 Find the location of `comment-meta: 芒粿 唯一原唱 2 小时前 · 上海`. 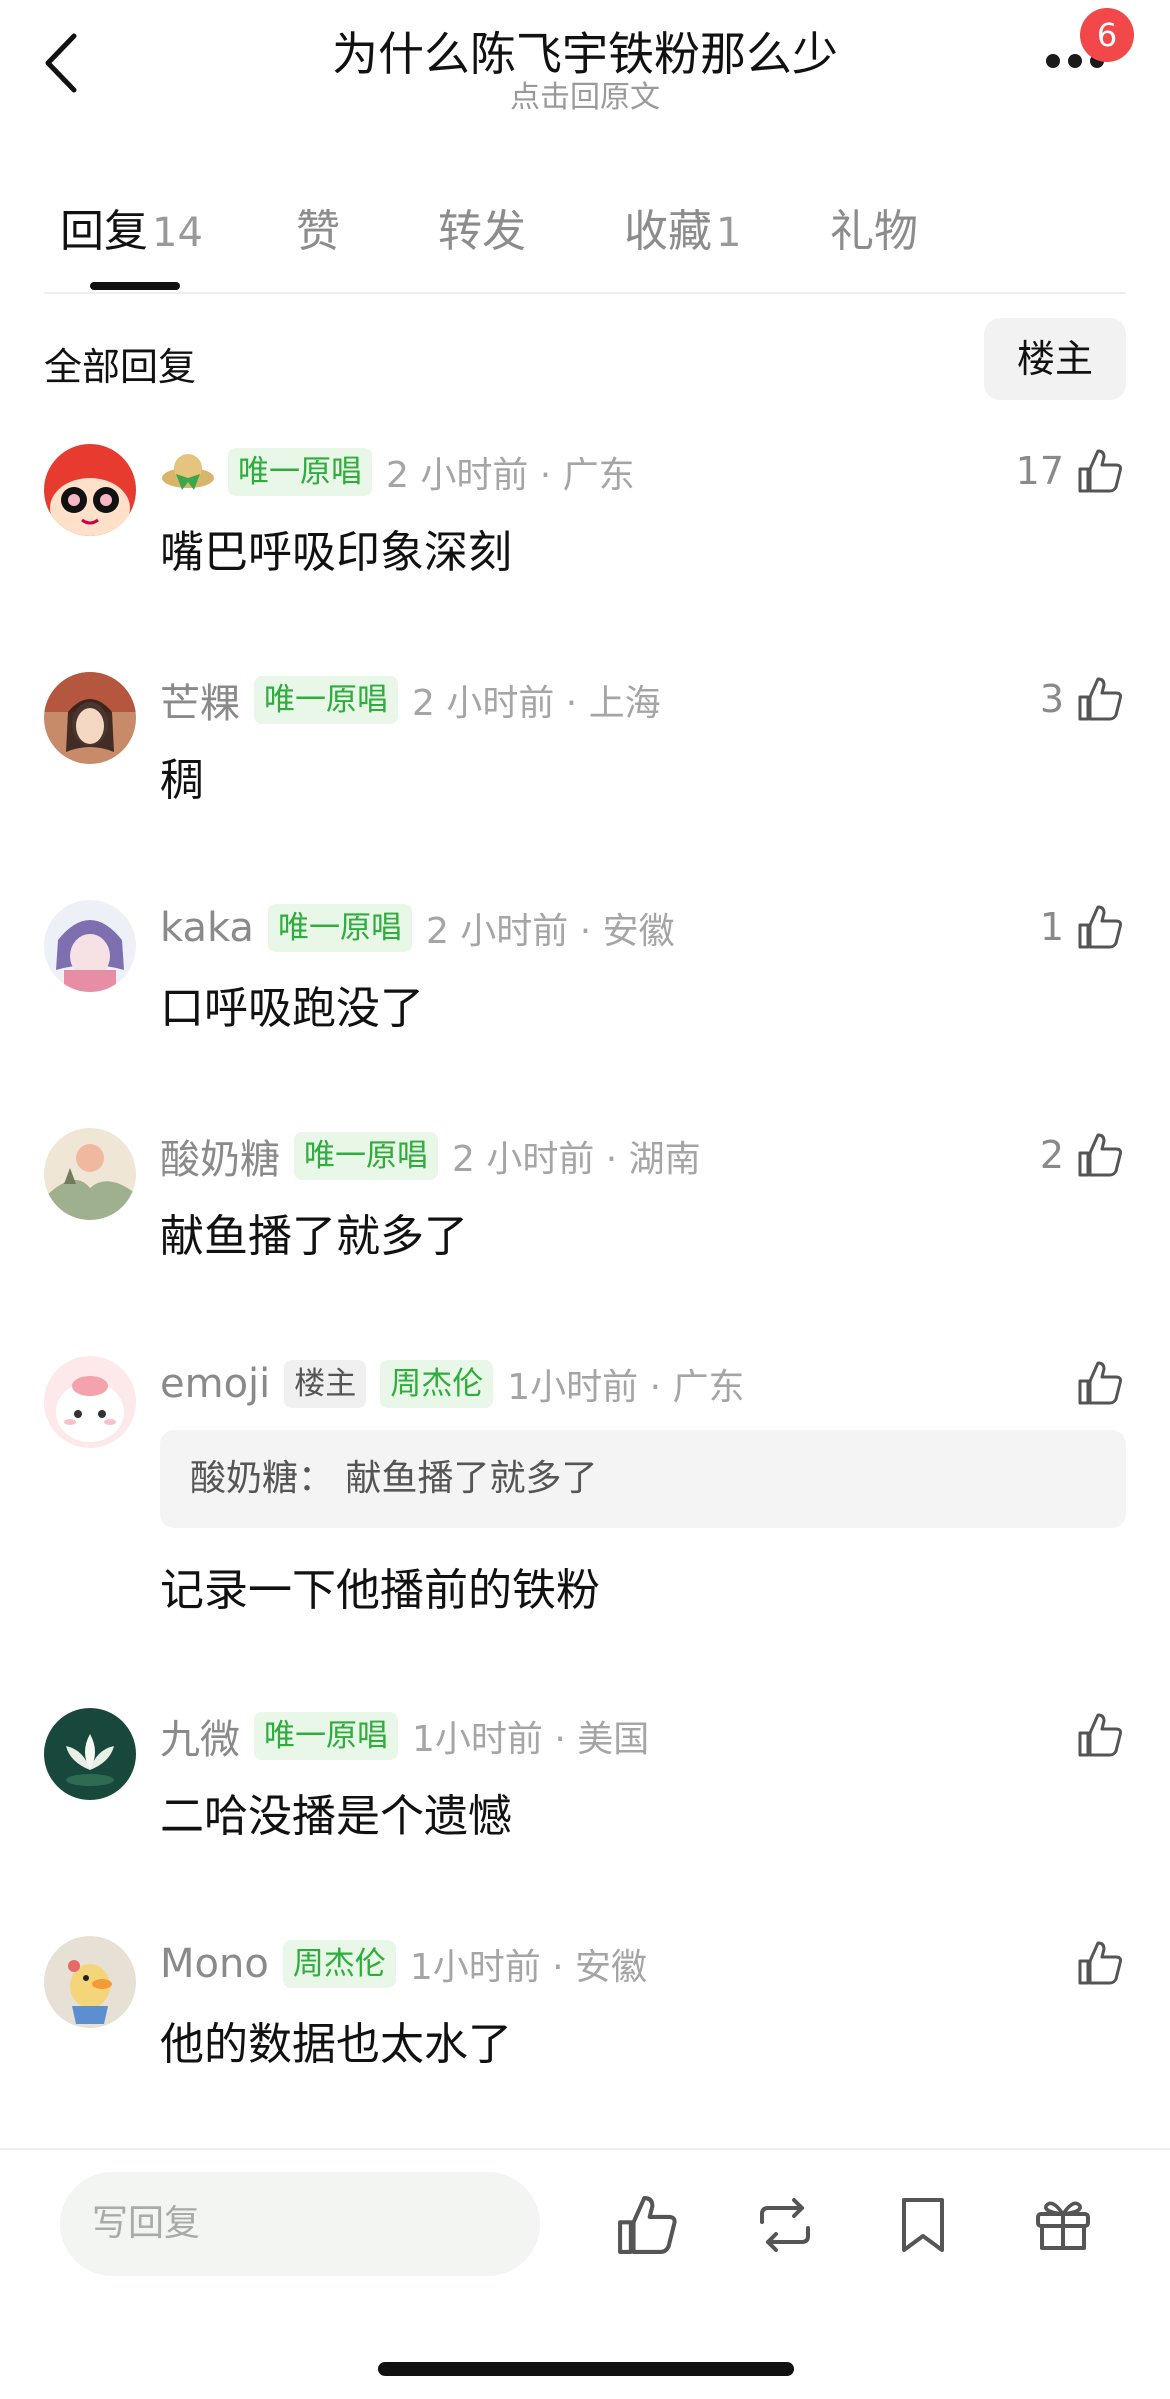

comment-meta: 芒粿 唯一原唱 2 小时前 · 上海 is located at coordinates (410, 700).